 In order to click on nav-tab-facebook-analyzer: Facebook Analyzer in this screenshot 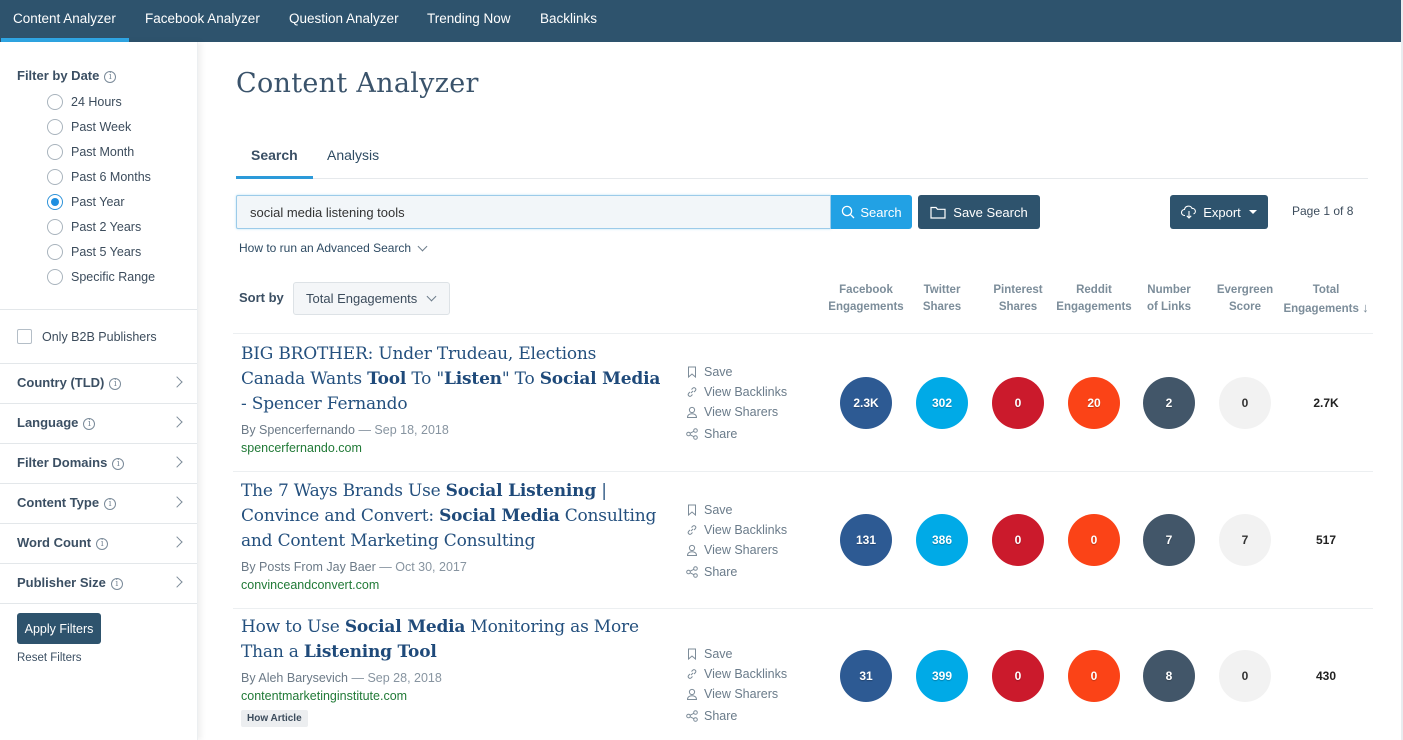, I will do `click(202, 21)`.